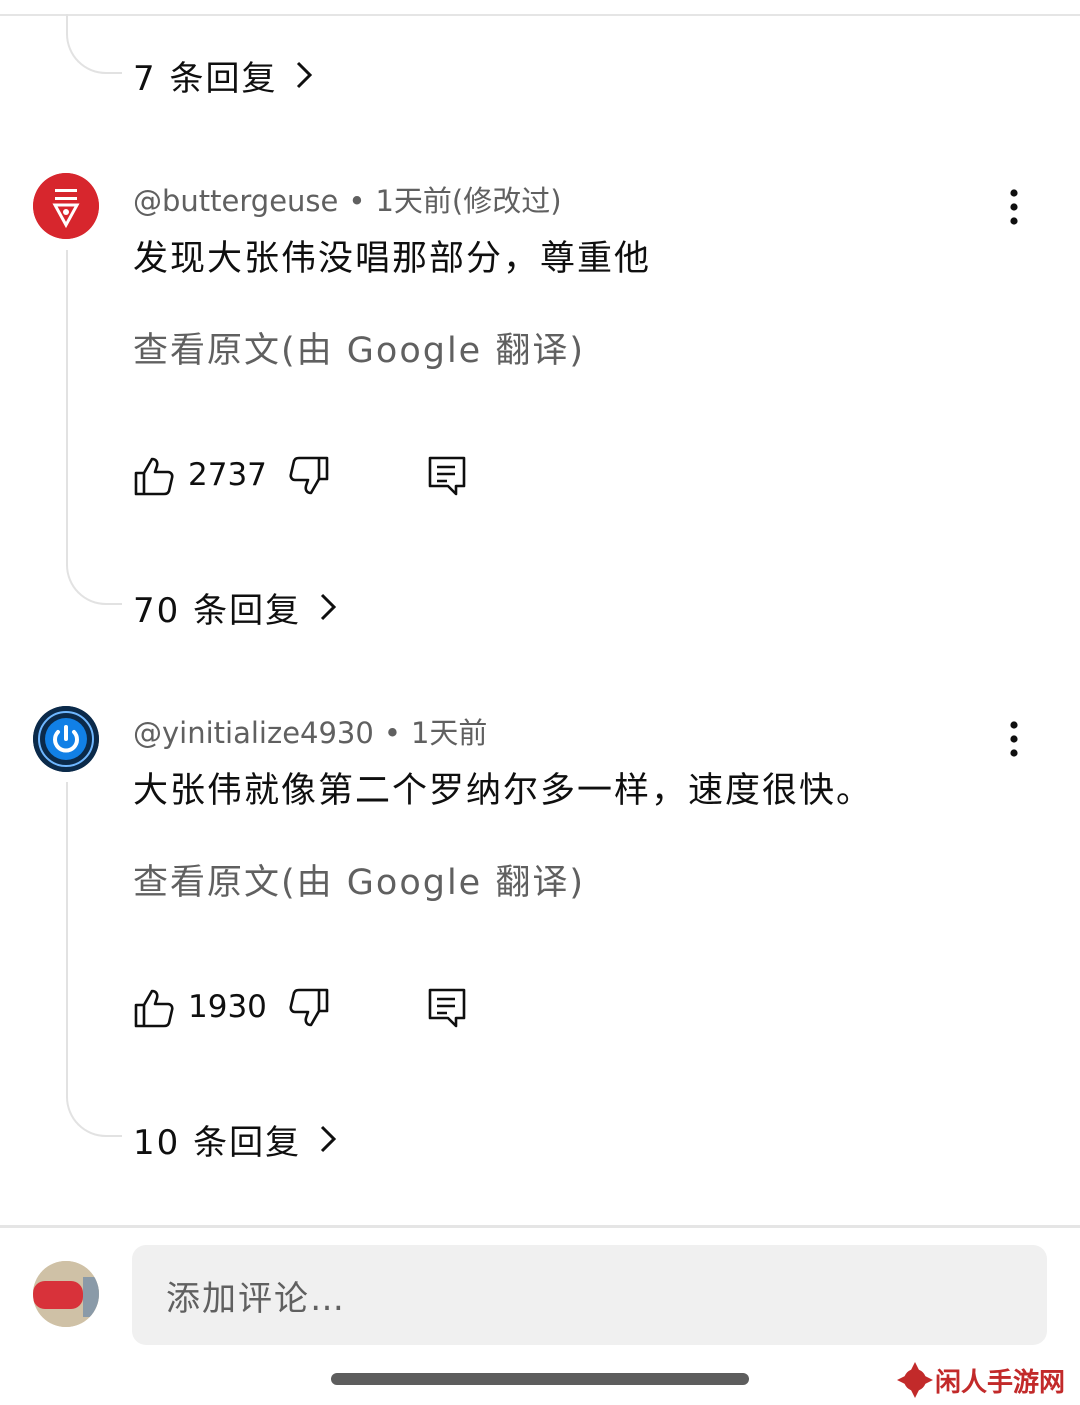 This screenshot has width=1080, height=1405. What do you see at coordinates (217, 1142) in the screenshot?
I see `replies-label: 10 条回复` at bounding box center [217, 1142].